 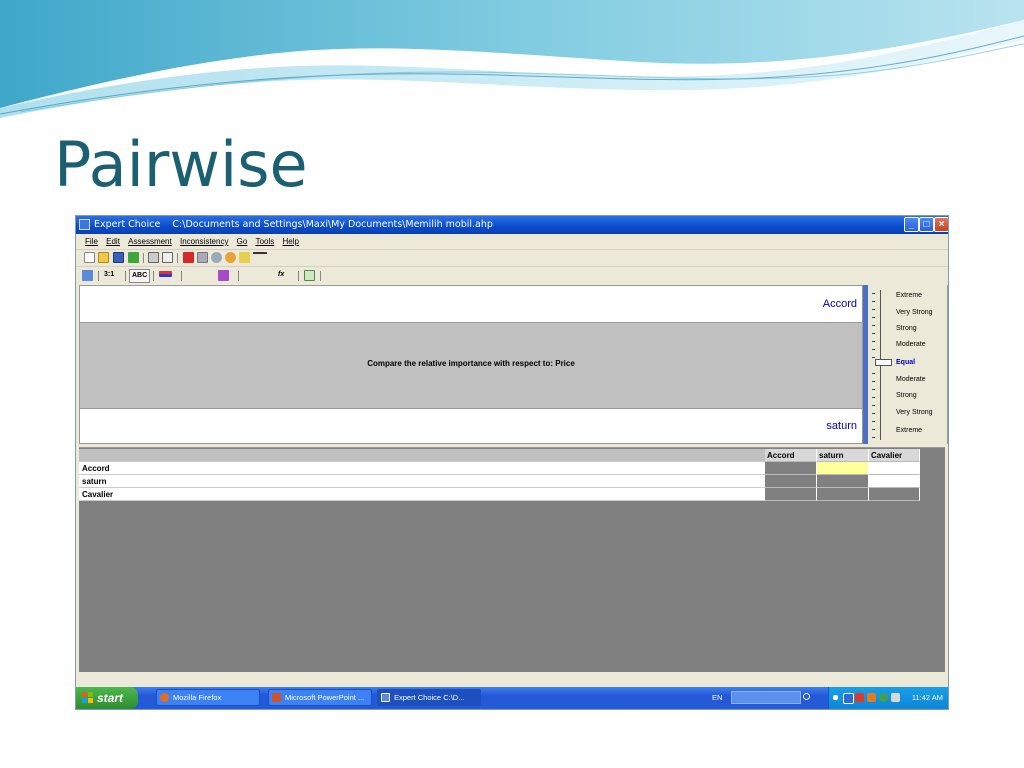 I want to click on top-item-label: Accord, so click(x=839, y=304).